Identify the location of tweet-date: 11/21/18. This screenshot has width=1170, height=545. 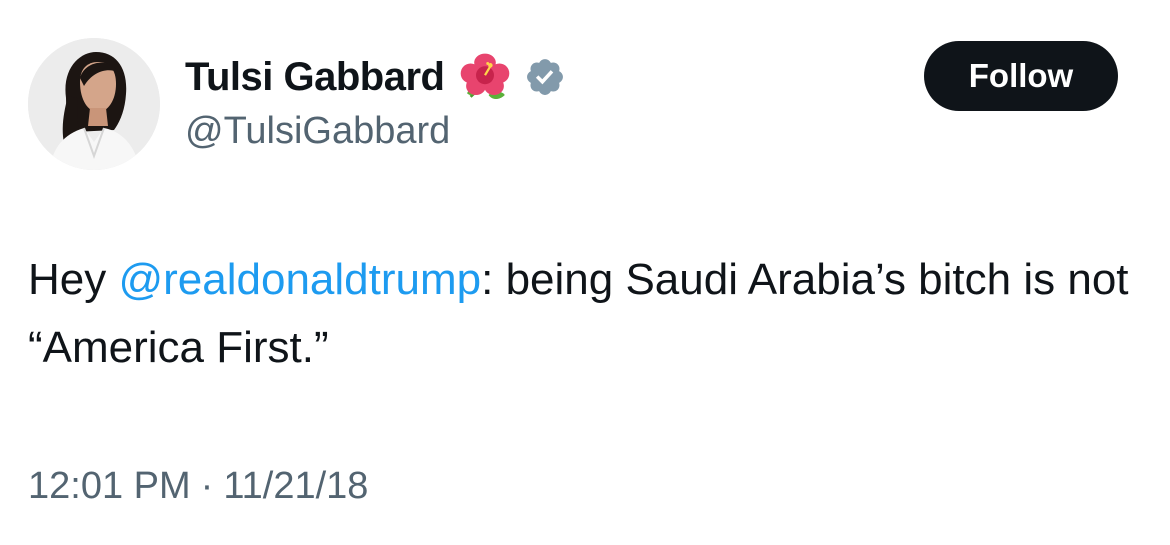
(295, 486).